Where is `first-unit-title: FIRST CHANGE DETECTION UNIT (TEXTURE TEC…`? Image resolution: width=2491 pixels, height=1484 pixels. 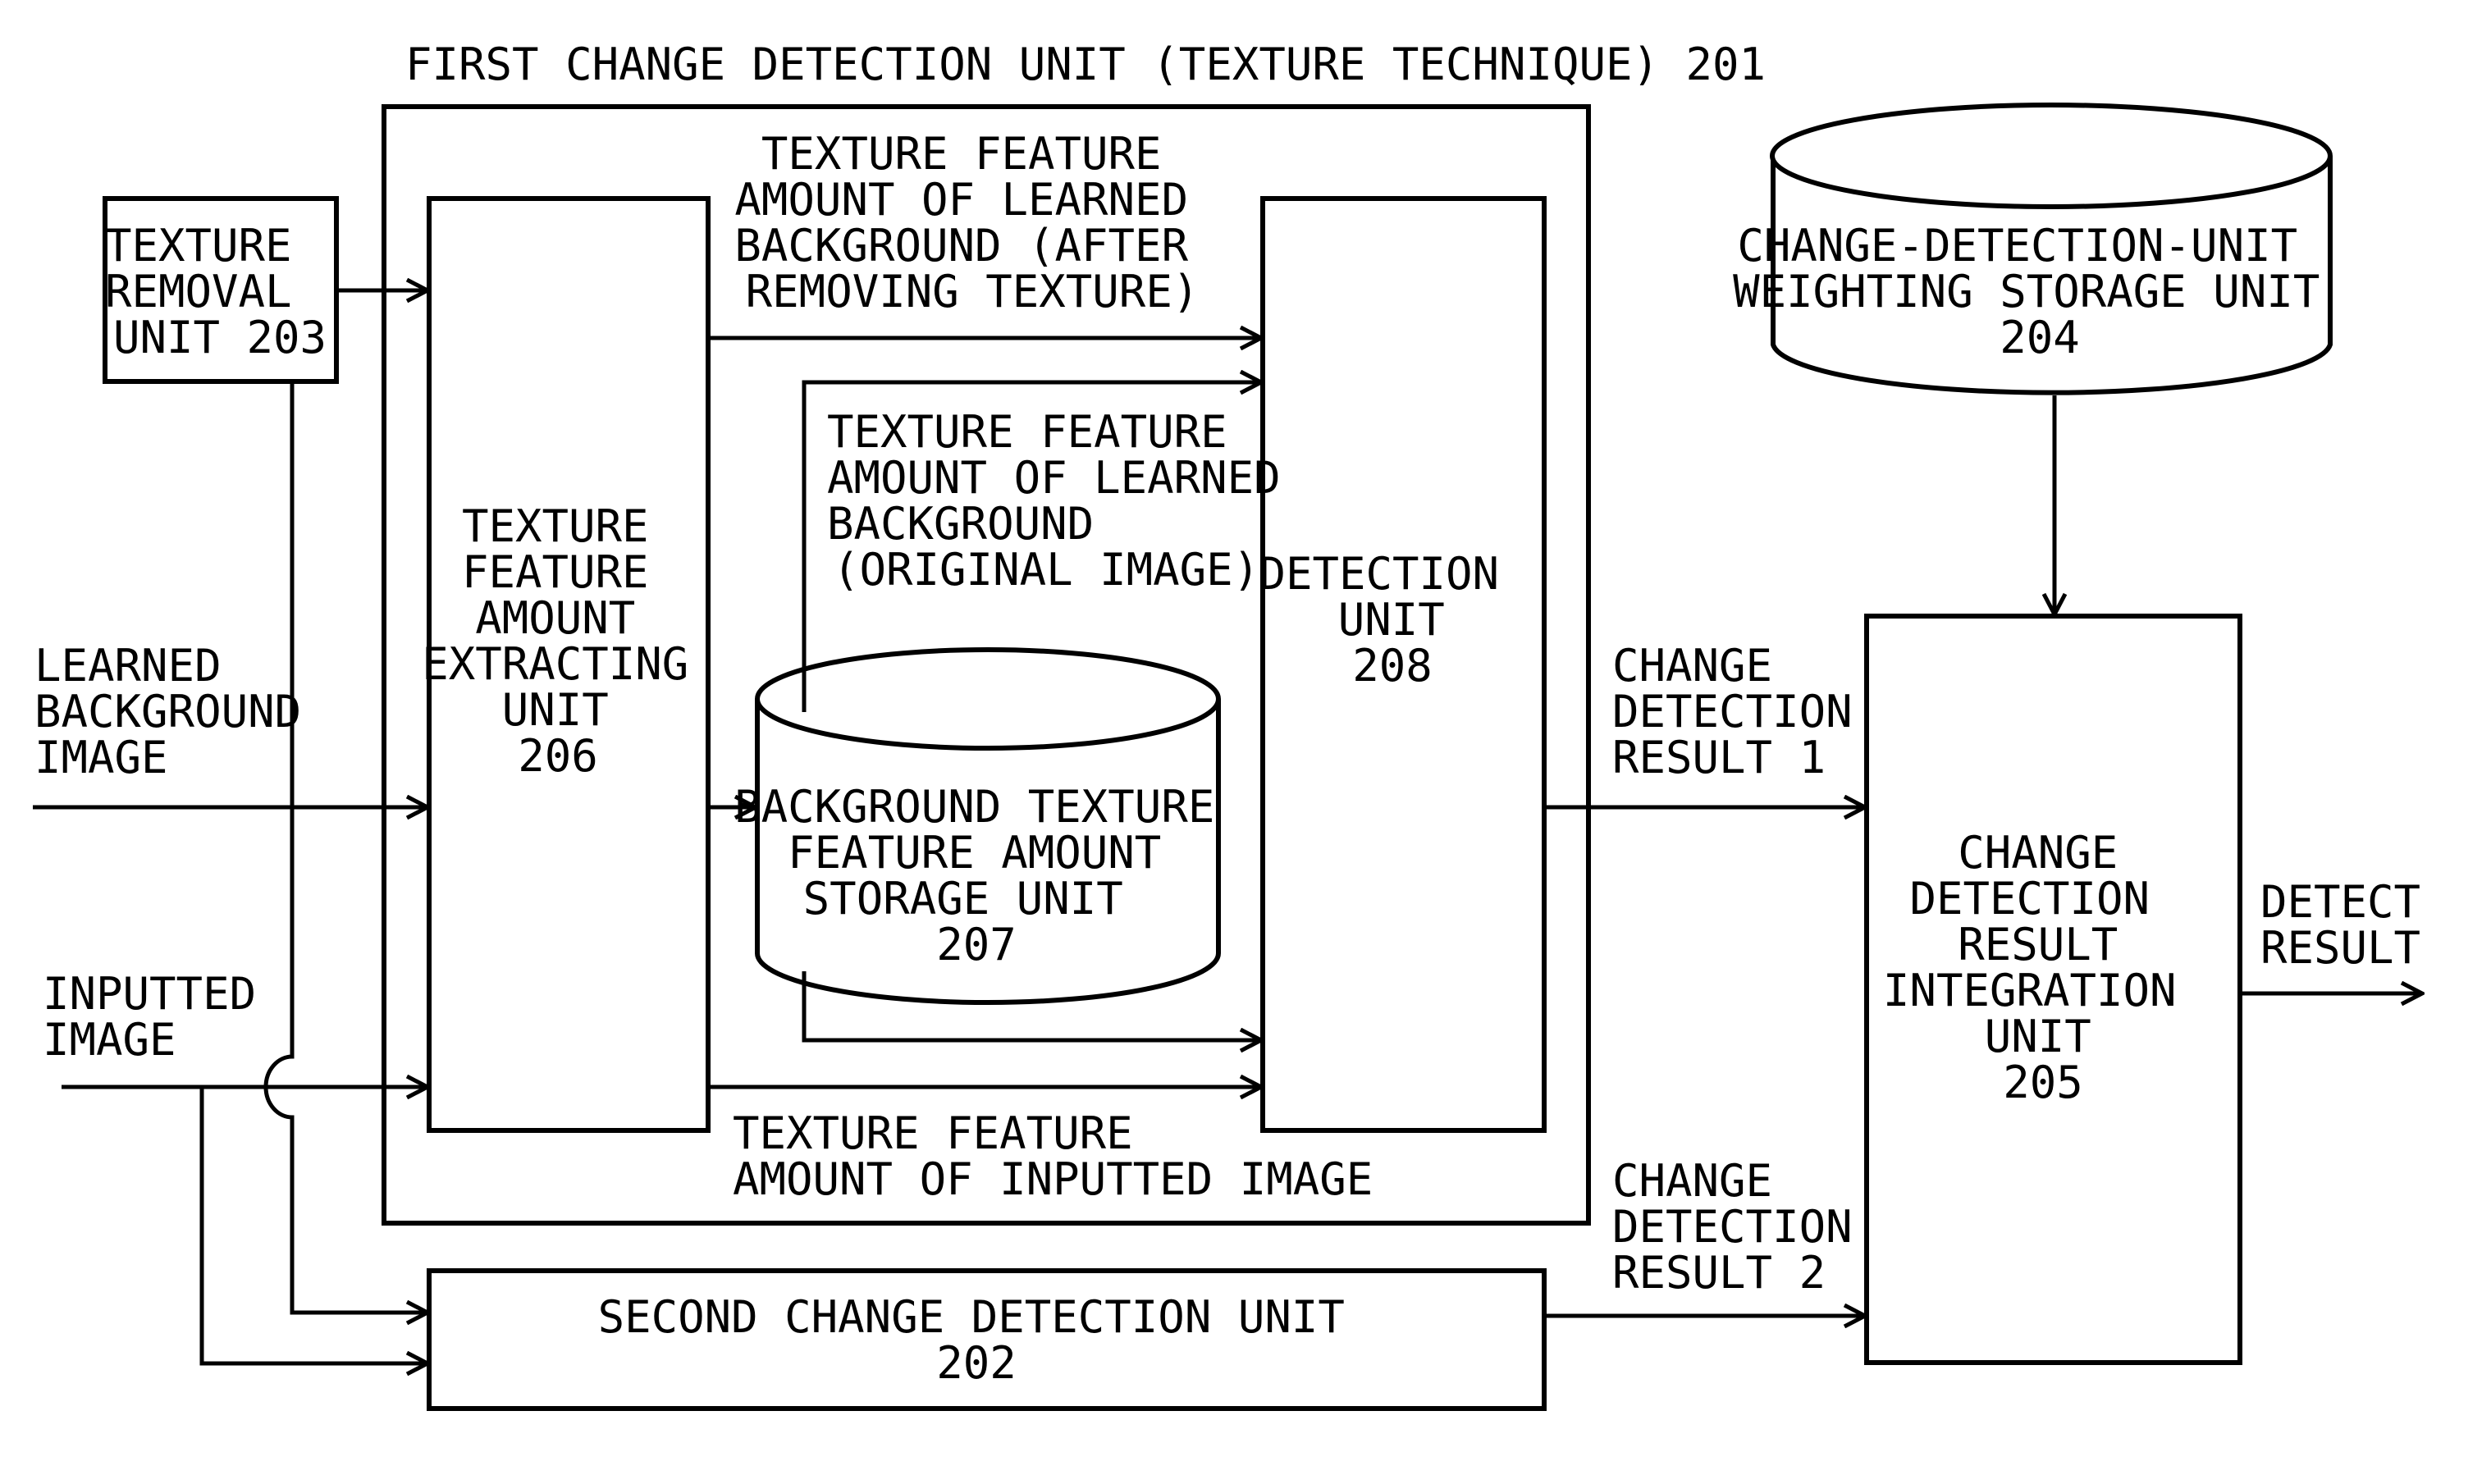 first-unit-title: FIRST CHANGE DETECTION UNIT (TEXTURE TEC… is located at coordinates (1085, 64).